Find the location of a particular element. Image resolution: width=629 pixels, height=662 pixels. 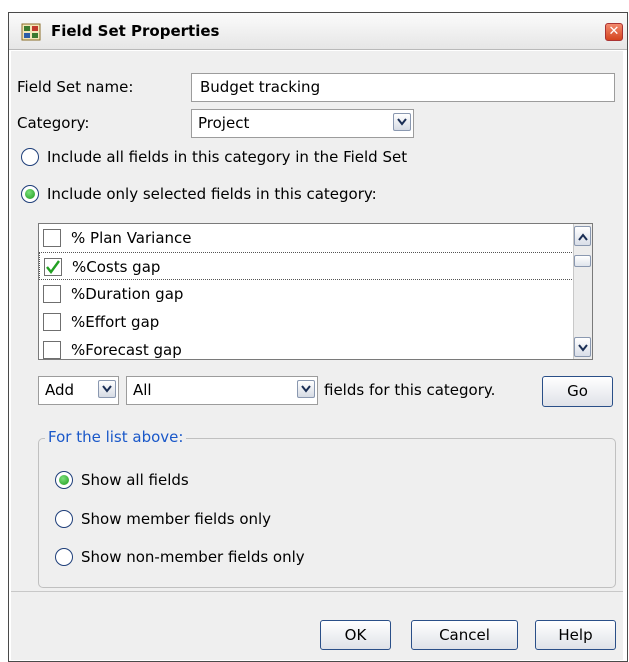

chevron-up-icon is located at coordinates (583, 237).